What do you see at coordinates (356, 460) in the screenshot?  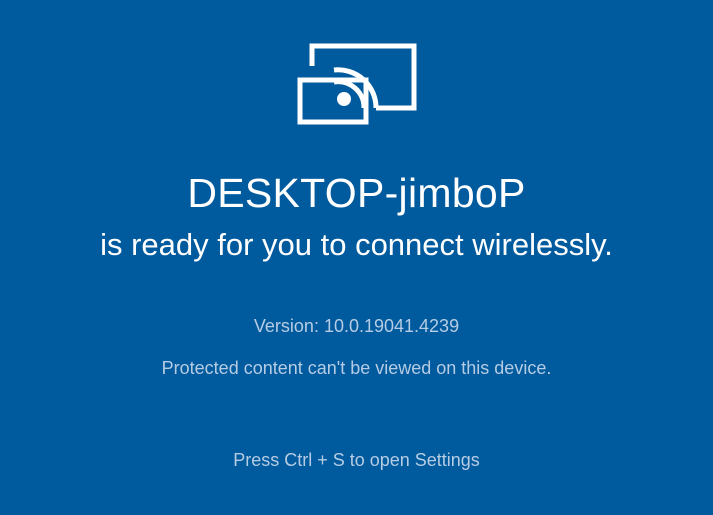 I see `settings-hint: Press Ctrl + S to open Settings` at bounding box center [356, 460].